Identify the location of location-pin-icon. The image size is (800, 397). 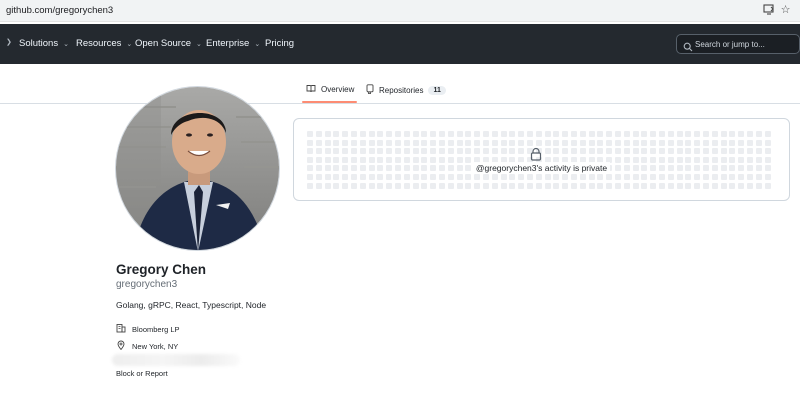
(121, 346).